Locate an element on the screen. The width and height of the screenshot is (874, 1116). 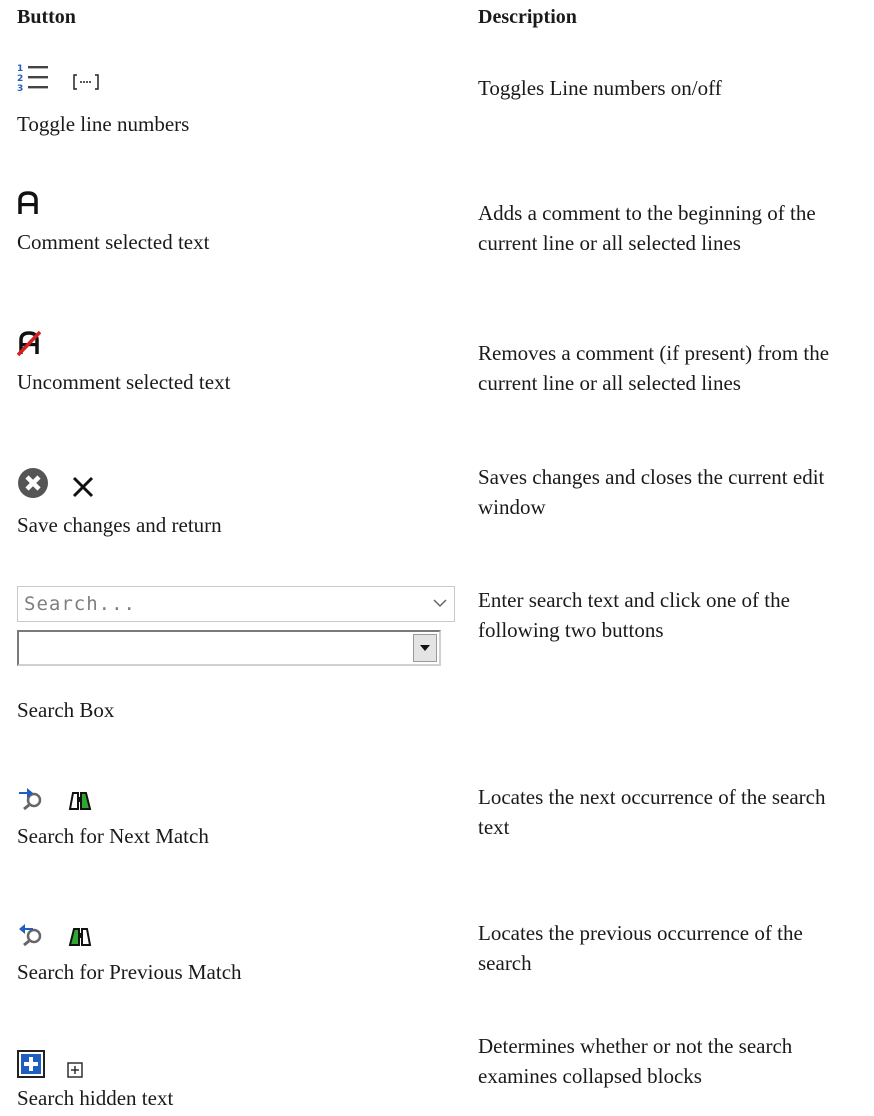
line-numbers-icon: 1 2 3 is located at coordinates (34, 80).